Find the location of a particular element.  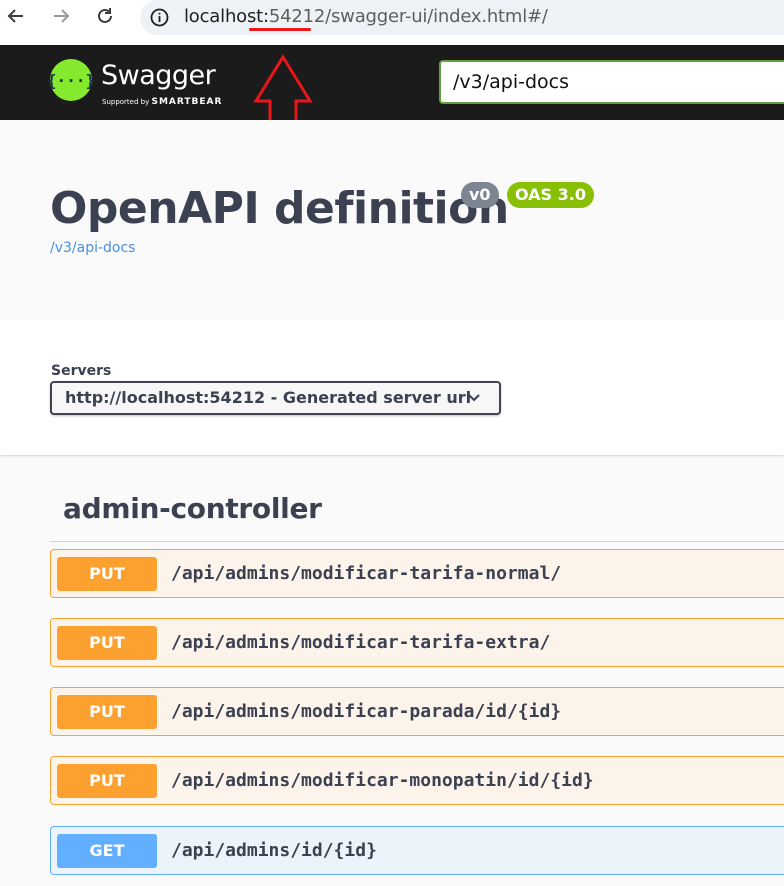

back-arrow-icon is located at coordinates (15, 16).